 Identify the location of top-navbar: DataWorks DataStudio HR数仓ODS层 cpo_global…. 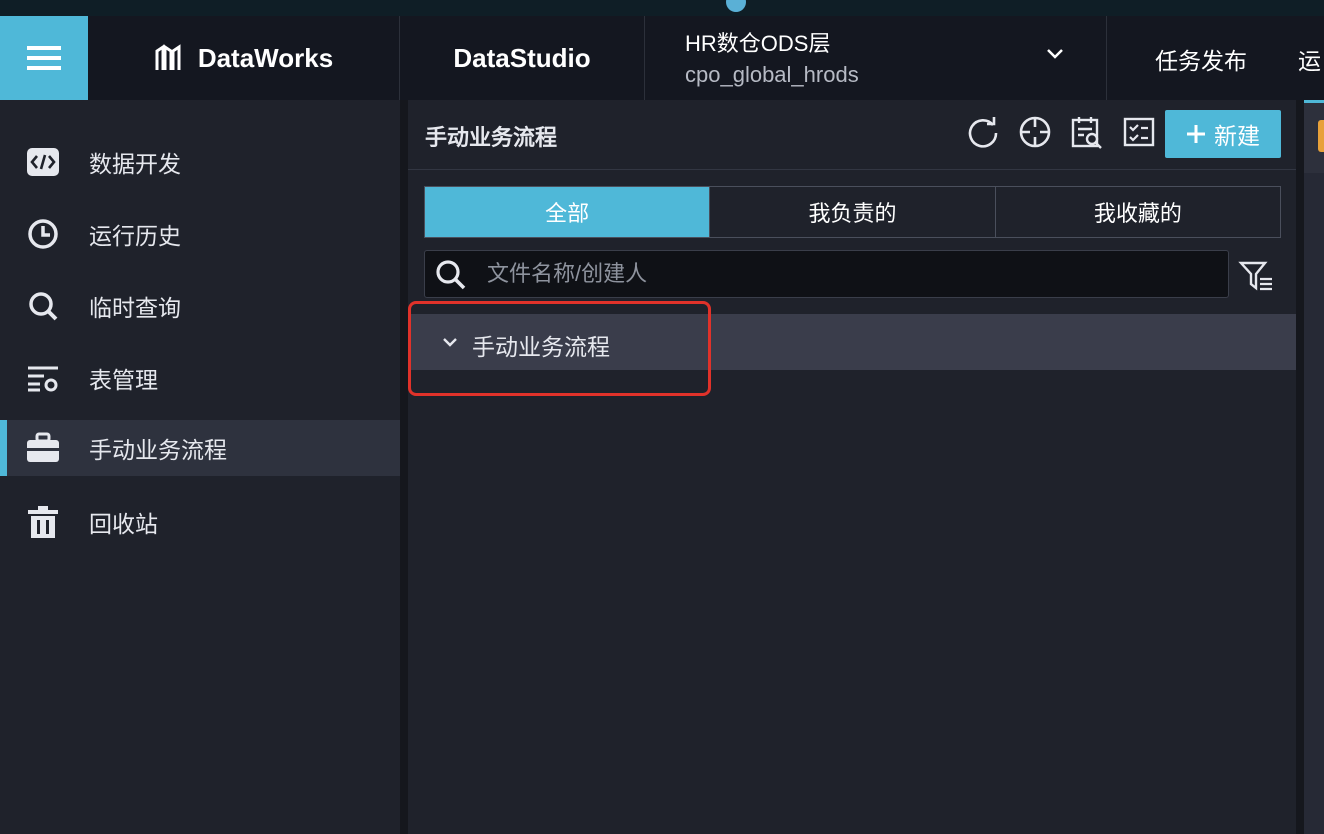
(662, 58).